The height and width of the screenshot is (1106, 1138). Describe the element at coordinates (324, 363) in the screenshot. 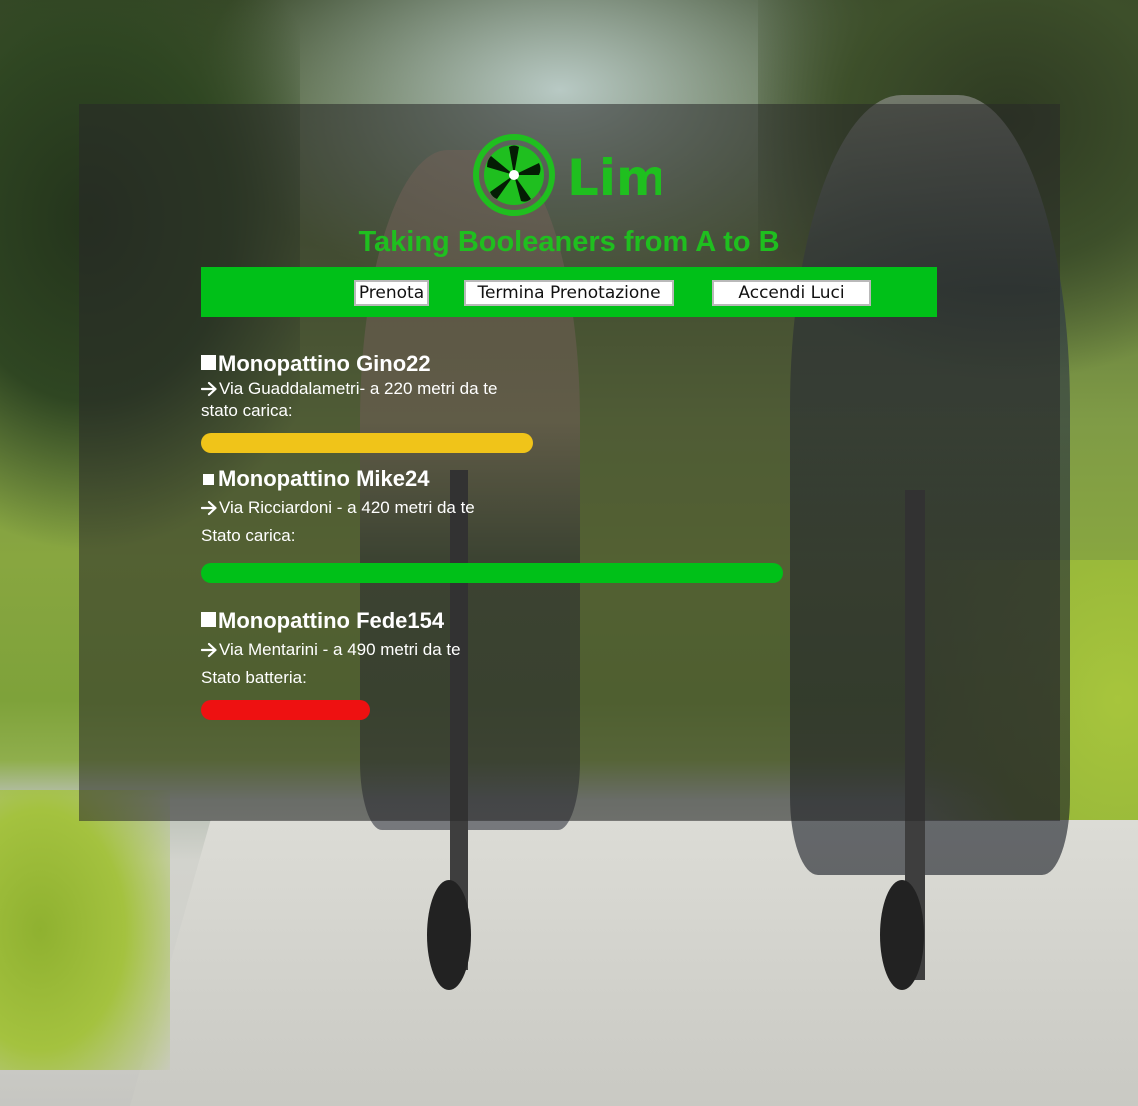

I see `scooter-name: Monopattino Gino22` at that location.